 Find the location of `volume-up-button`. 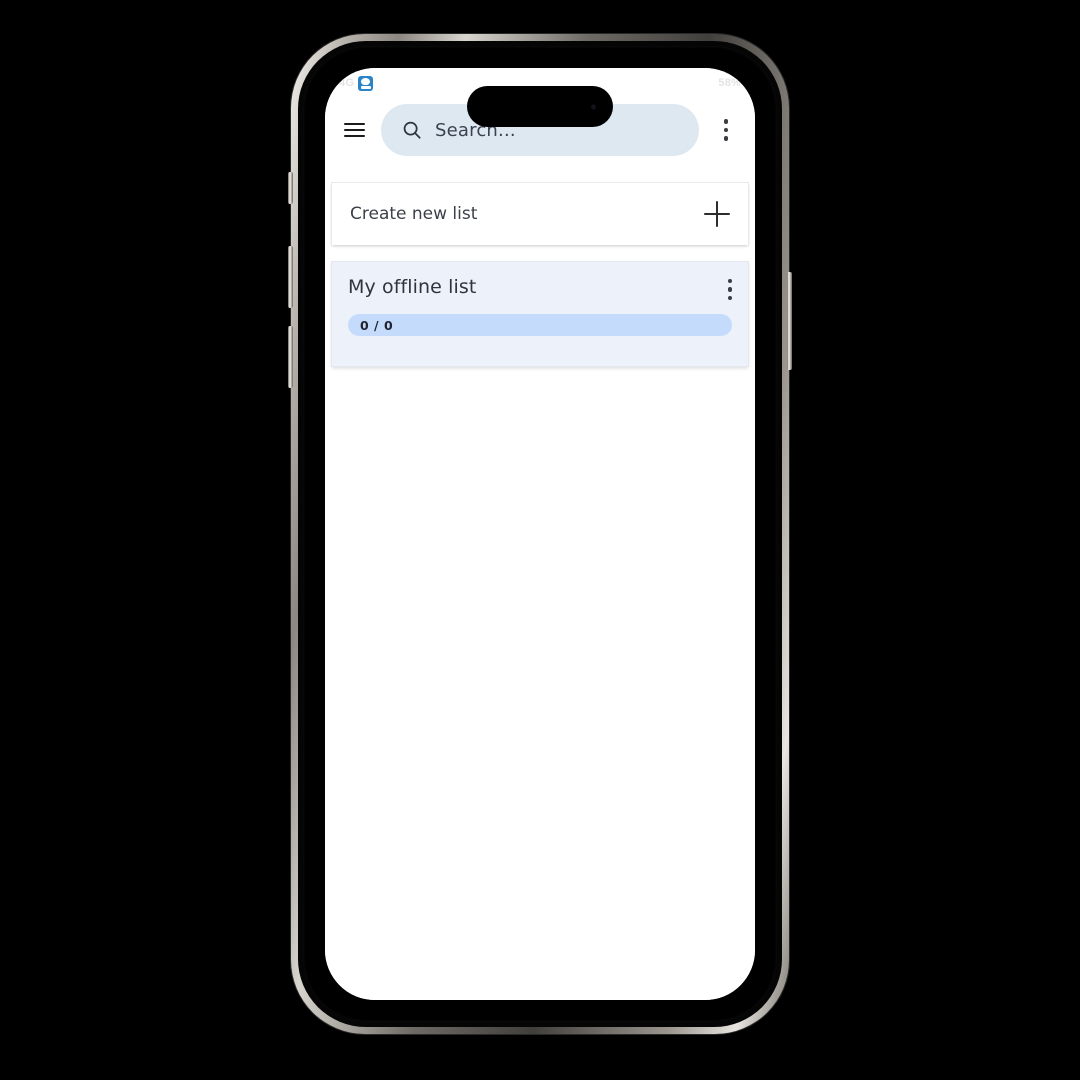

volume-up-button is located at coordinates (290, 277).